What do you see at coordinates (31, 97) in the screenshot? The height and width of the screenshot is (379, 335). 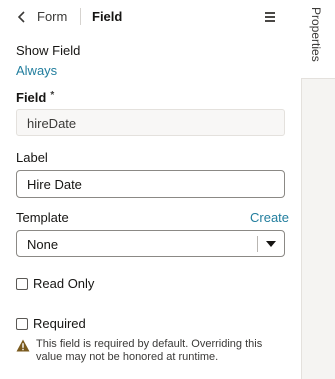 I see `field-label-text: Field` at bounding box center [31, 97].